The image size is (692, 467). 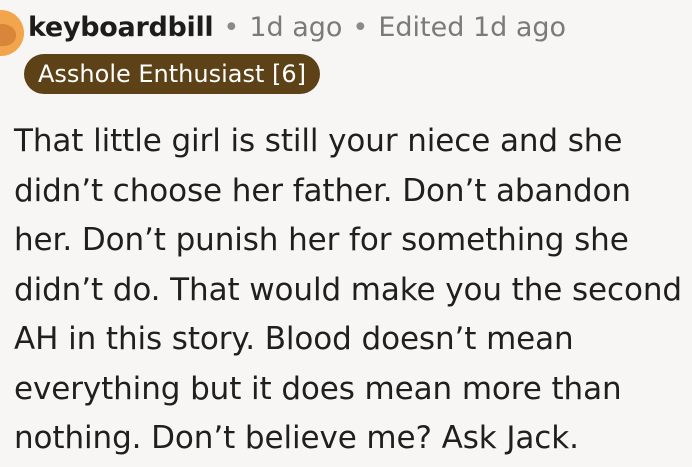 What do you see at coordinates (172, 74) in the screenshot?
I see `user-flair-badge: Asshole Enthusiast [6]` at bounding box center [172, 74].